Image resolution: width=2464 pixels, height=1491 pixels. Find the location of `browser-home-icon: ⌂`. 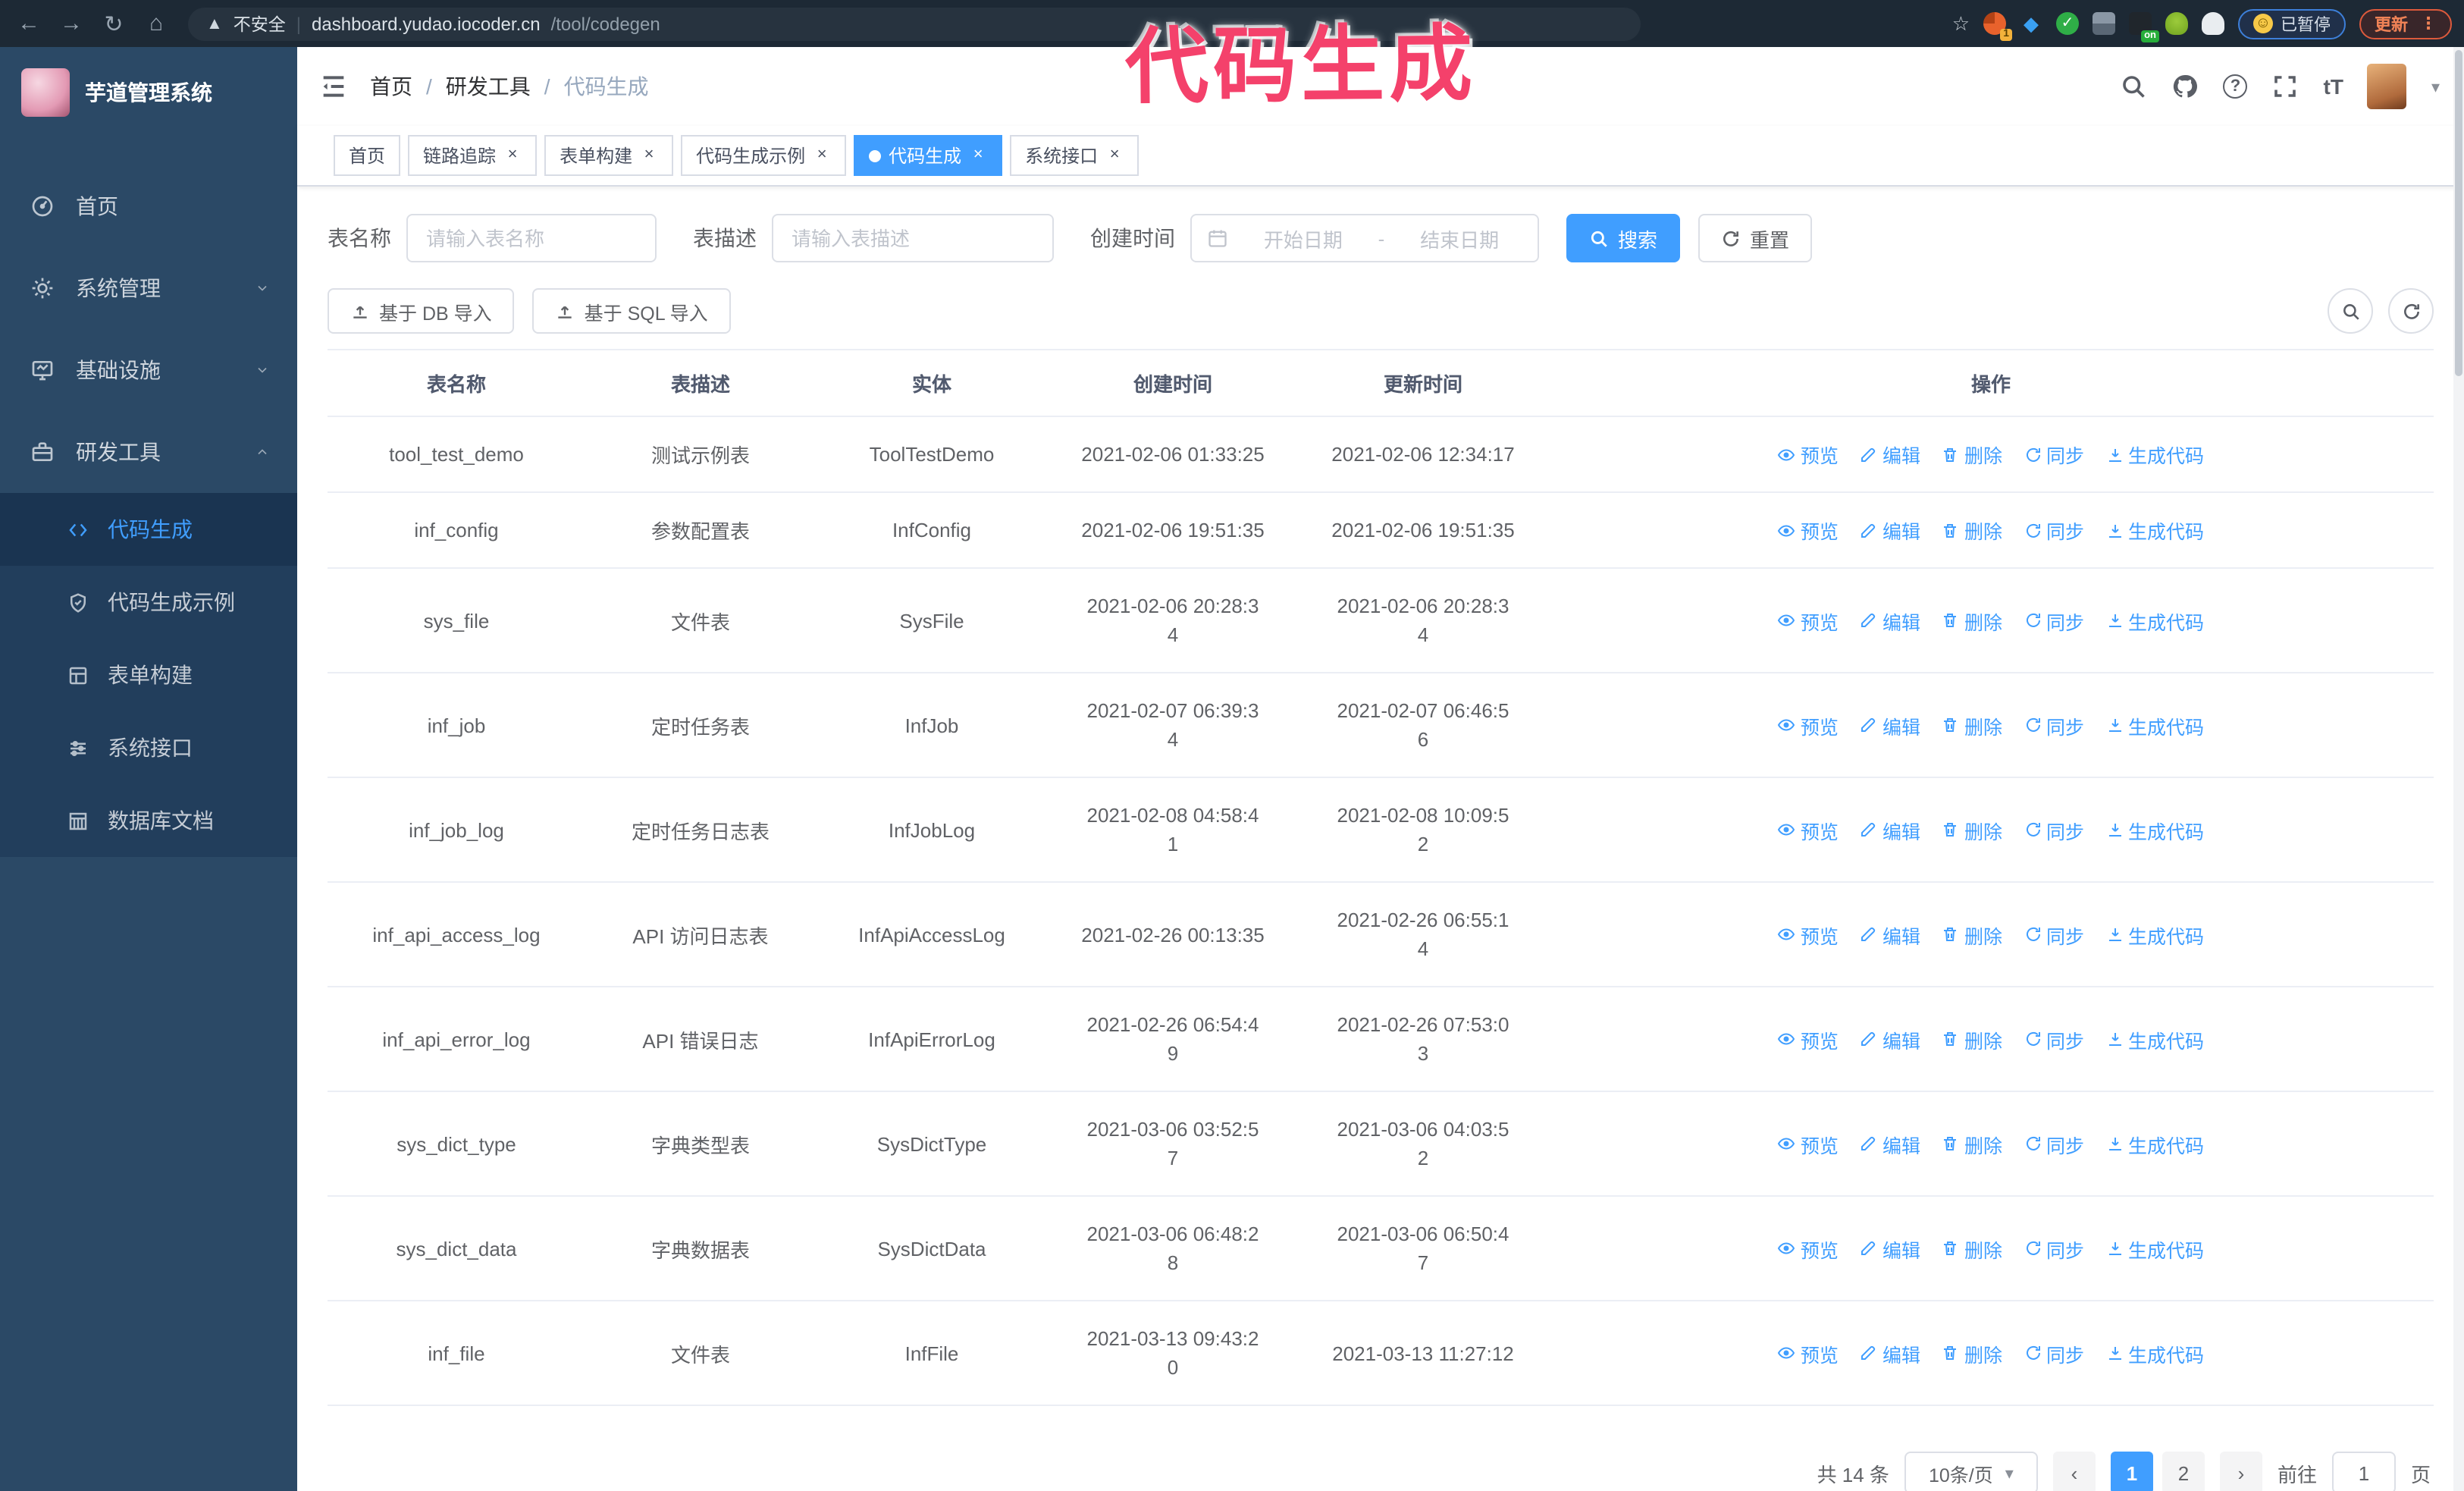

browser-home-icon: ⌂ is located at coordinates (156, 23).